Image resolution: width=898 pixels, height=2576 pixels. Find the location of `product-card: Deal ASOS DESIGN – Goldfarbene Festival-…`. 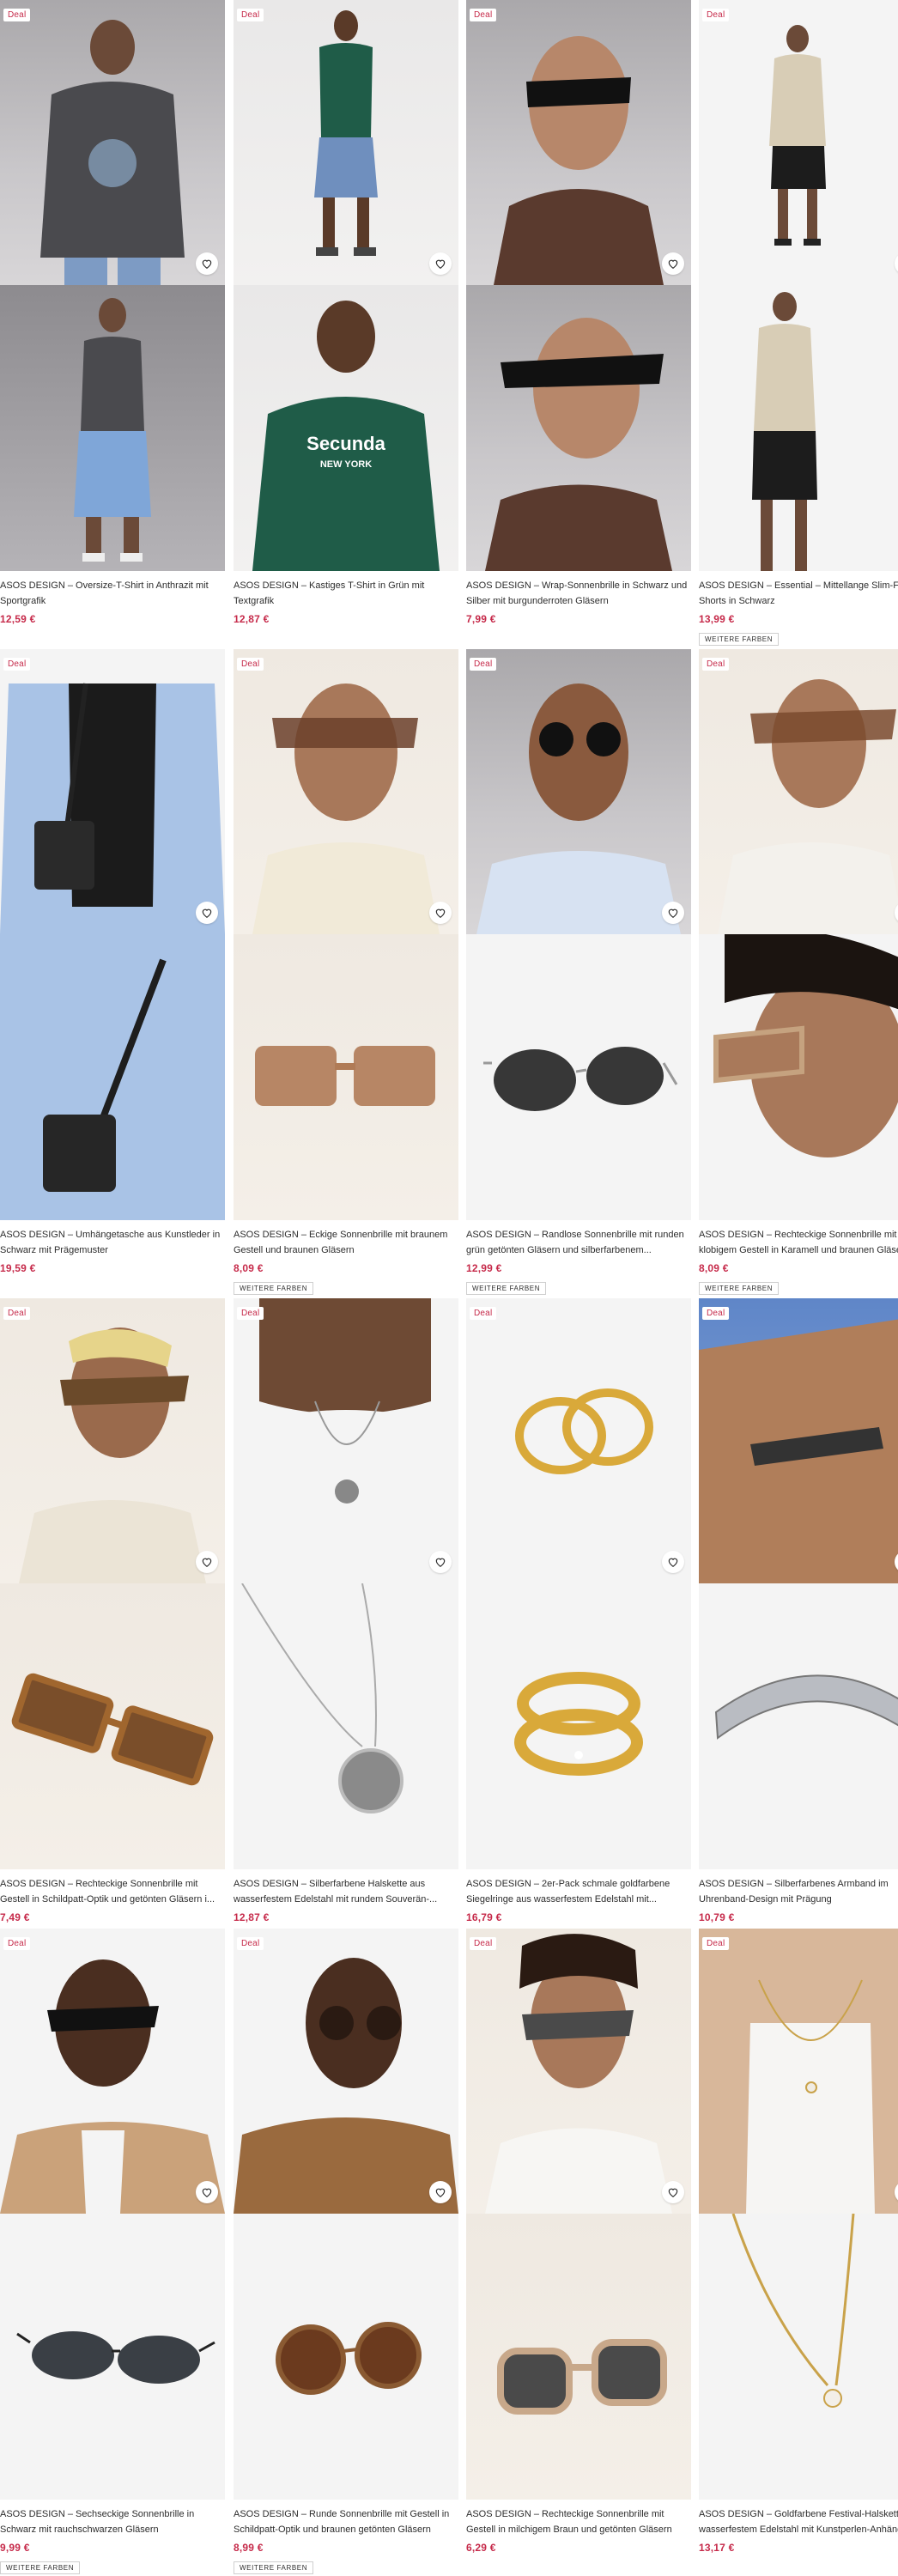

product-card: Deal ASOS DESIGN – Goldfarbene Festival-… is located at coordinates (798, 2252).